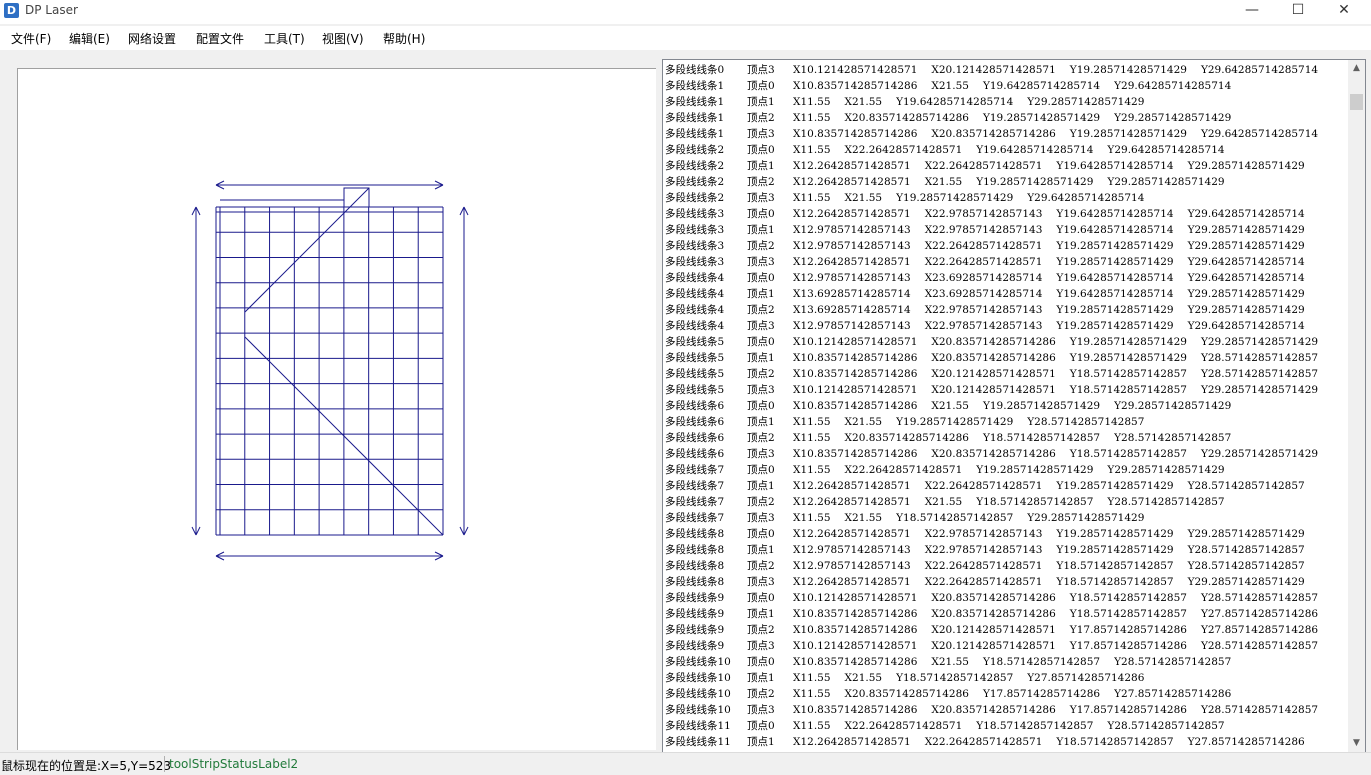  Describe the element at coordinates (220, 38) in the screenshot. I see `menu-config-file: 配置文件` at that location.